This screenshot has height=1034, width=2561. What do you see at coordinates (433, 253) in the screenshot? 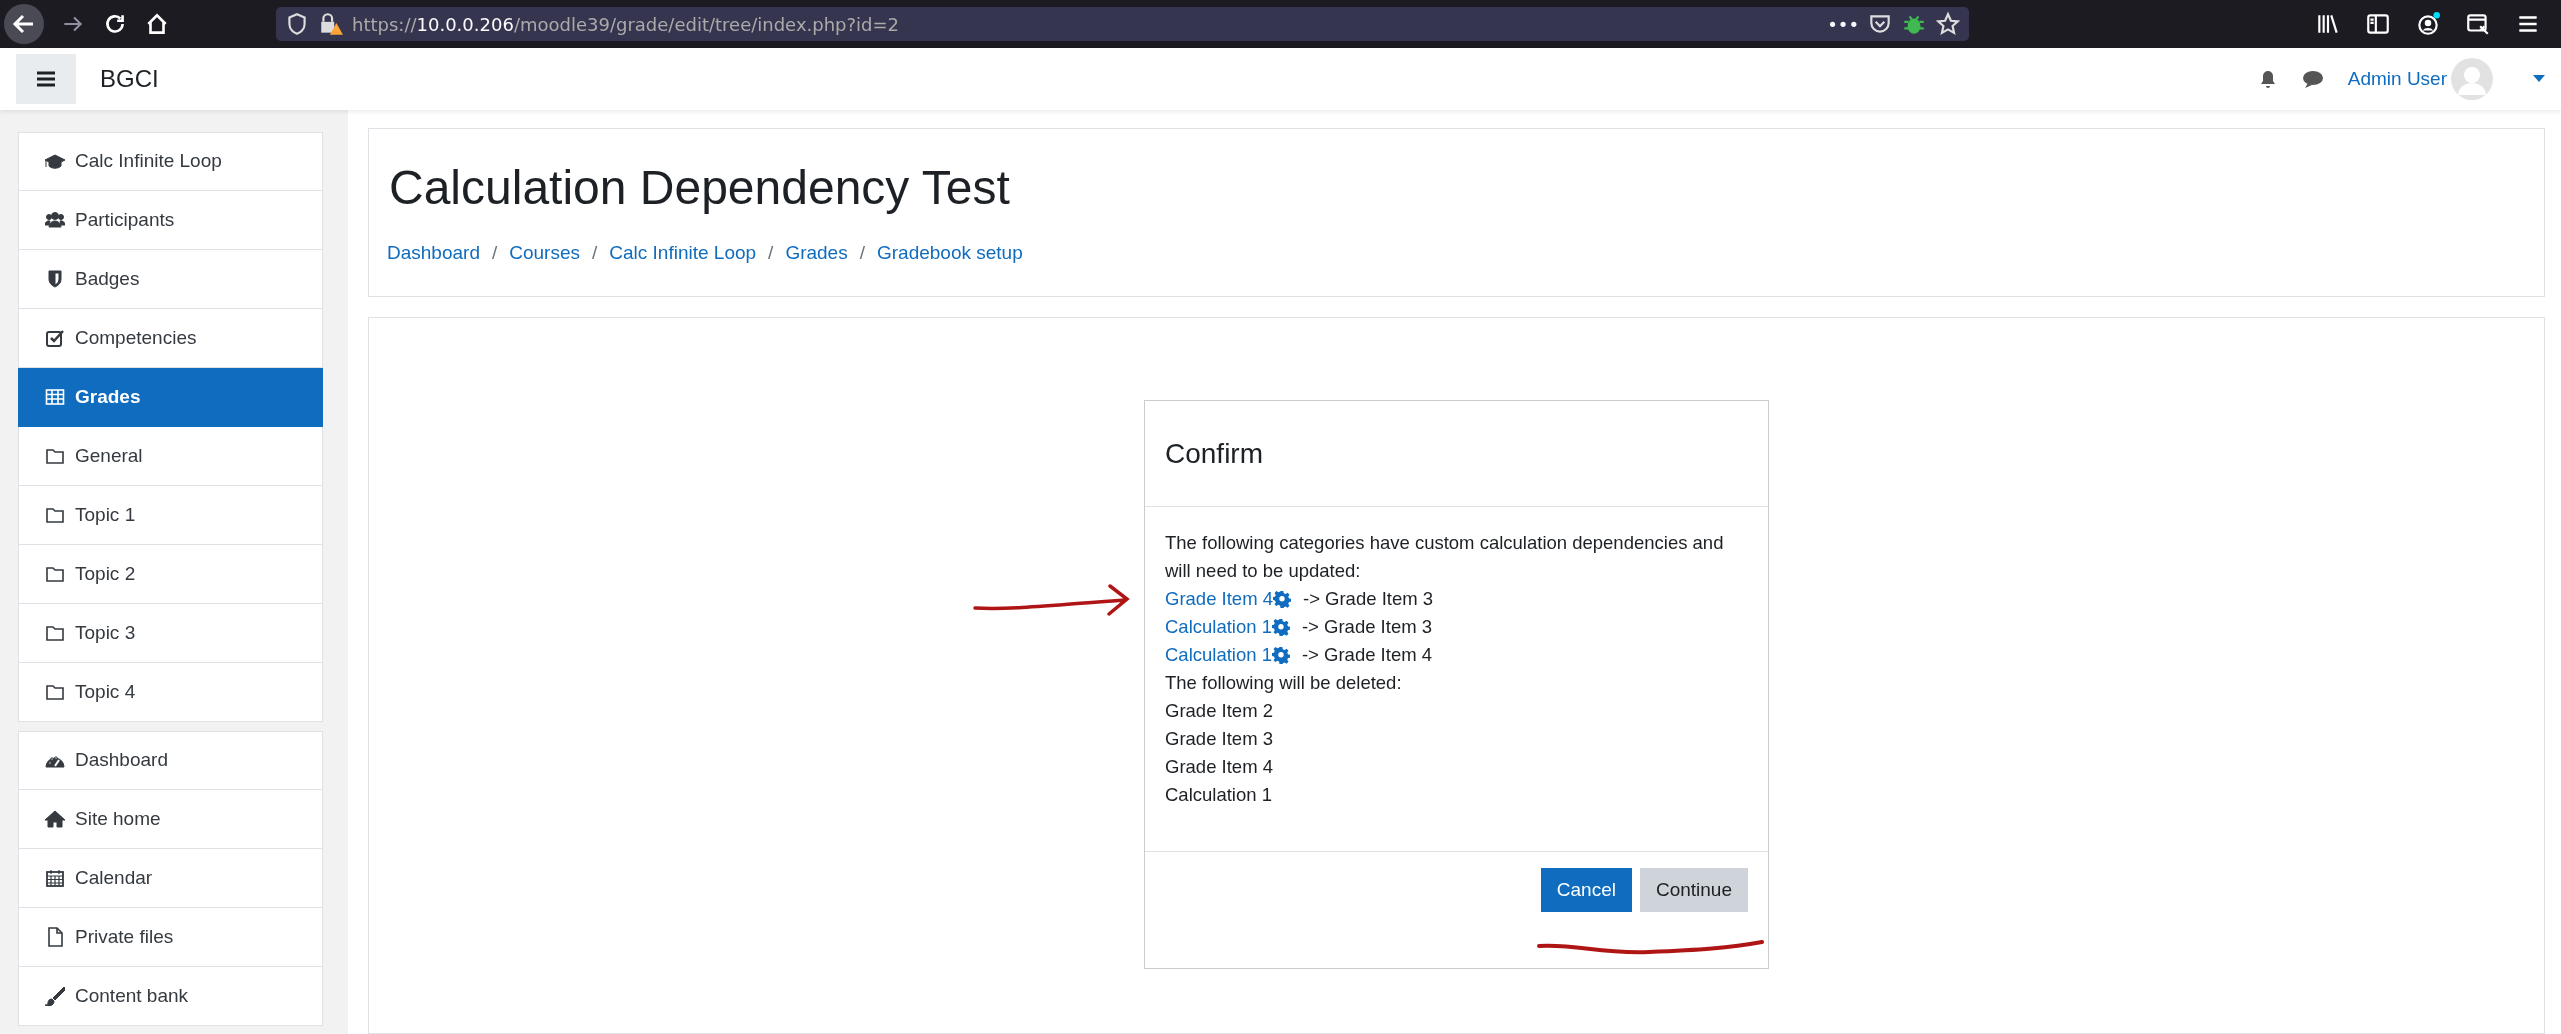
I see `breadcrumb-link: Dashboard` at bounding box center [433, 253].